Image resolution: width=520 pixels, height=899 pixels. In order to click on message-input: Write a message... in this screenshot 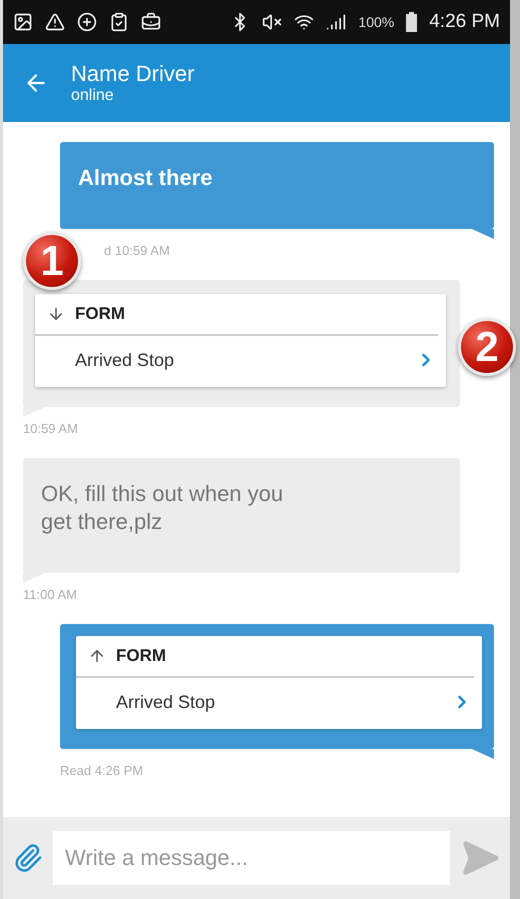, I will do `click(251, 858)`.